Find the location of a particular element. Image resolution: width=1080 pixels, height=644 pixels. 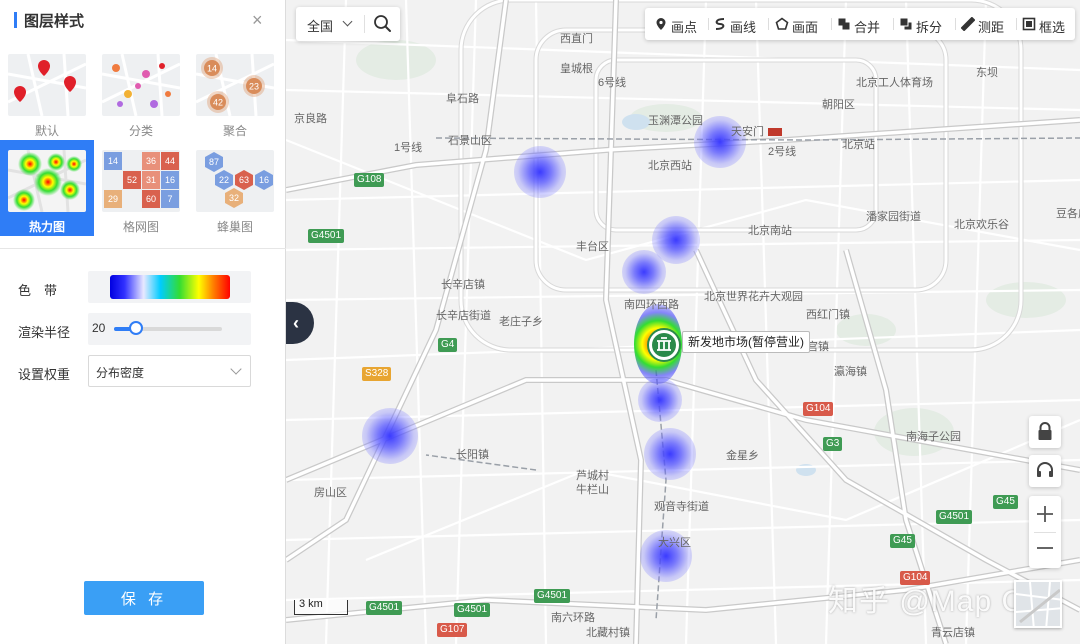

map-place-label: 青云店镇 is located at coordinates (953, 633).